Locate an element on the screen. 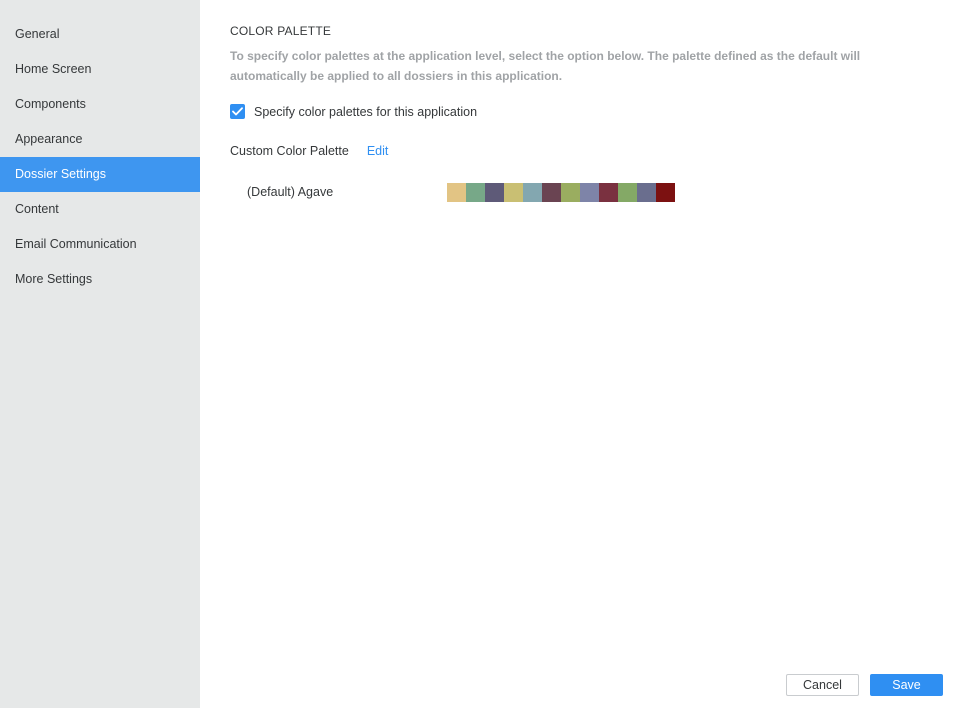 The width and height of the screenshot is (960, 708). sidebar-item-dossier-settings: Dossier Settings is located at coordinates (100, 174).